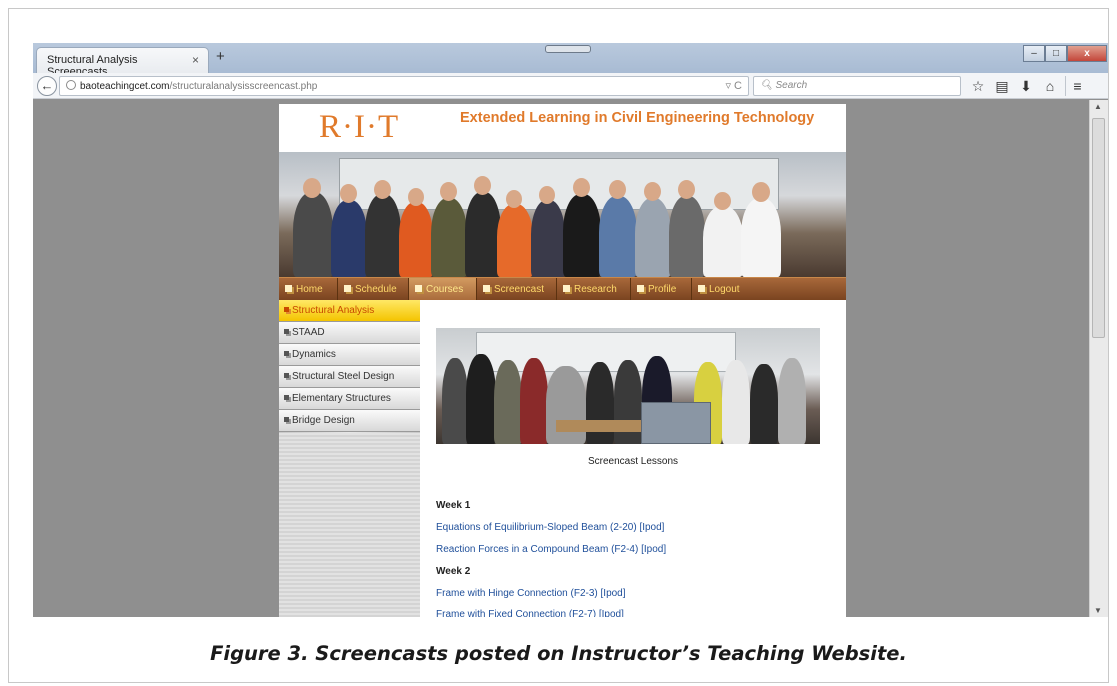 The height and width of the screenshot is (686, 1117). Describe the element at coordinates (1074, 86) in the screenshot. I see `menu-icon: ≡` at that location.